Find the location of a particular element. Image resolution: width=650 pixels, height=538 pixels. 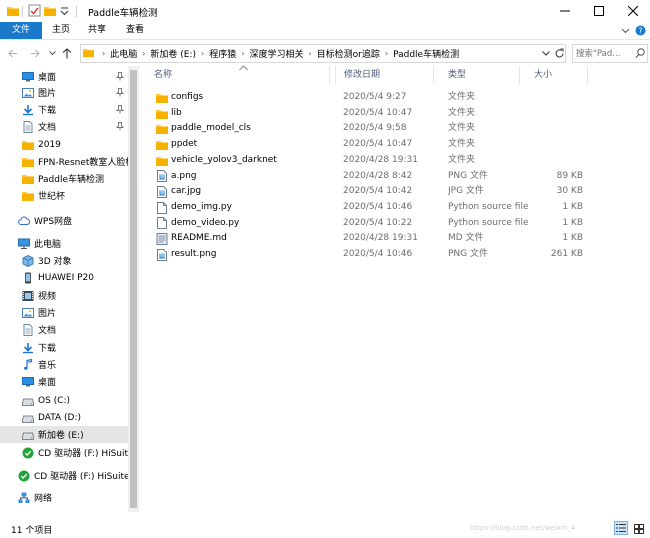

search-box is located at coordinates (610, 53).